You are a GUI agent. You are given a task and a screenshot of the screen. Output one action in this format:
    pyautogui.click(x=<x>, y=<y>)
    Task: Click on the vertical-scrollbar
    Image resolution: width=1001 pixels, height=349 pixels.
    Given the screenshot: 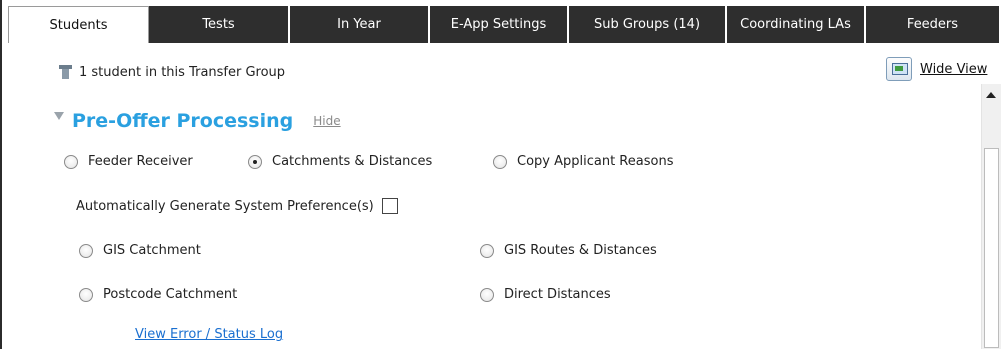 What is the action you would take?
    pyautogui.click(x=991, y=216)
    